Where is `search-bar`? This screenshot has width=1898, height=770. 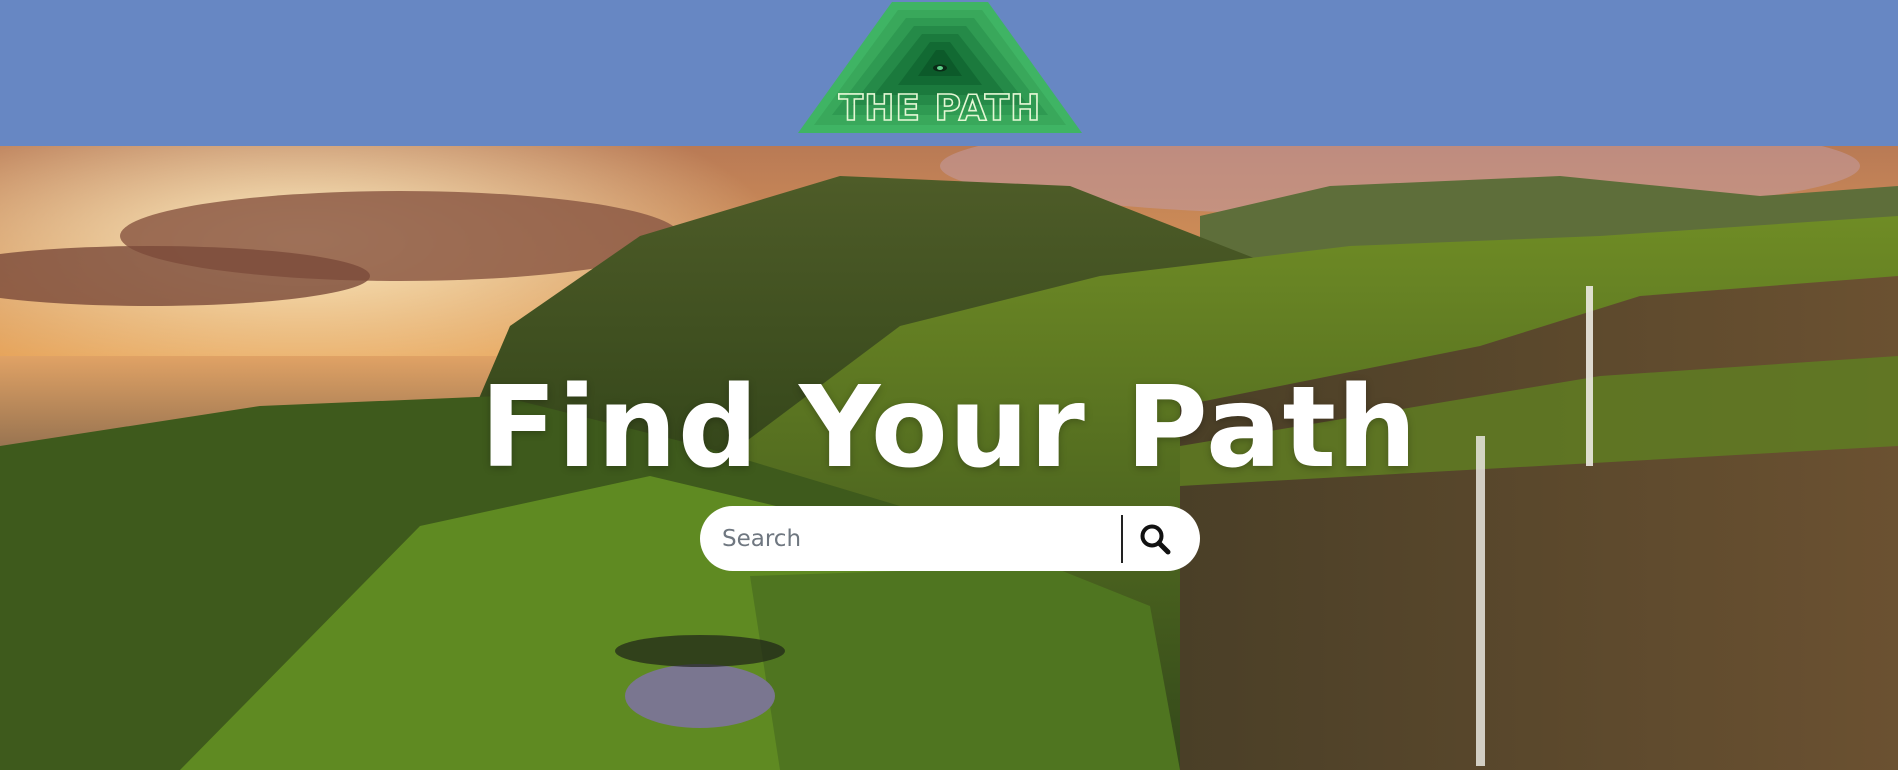
search-bar is located at coordinates (950, 538).